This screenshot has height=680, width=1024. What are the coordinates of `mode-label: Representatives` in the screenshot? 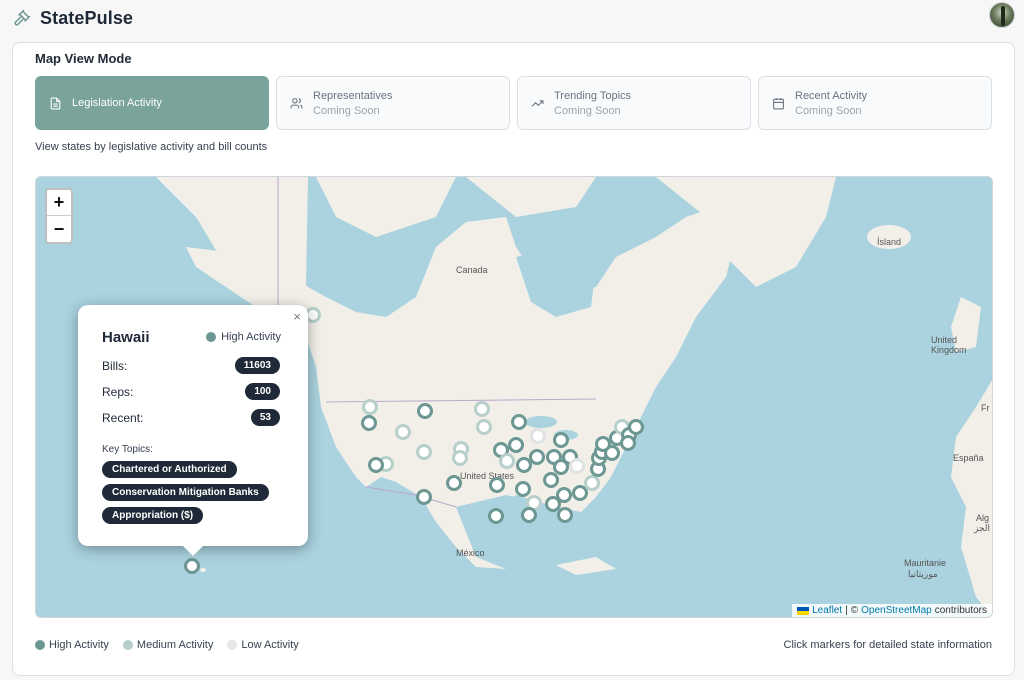 It's located at (353, 95).